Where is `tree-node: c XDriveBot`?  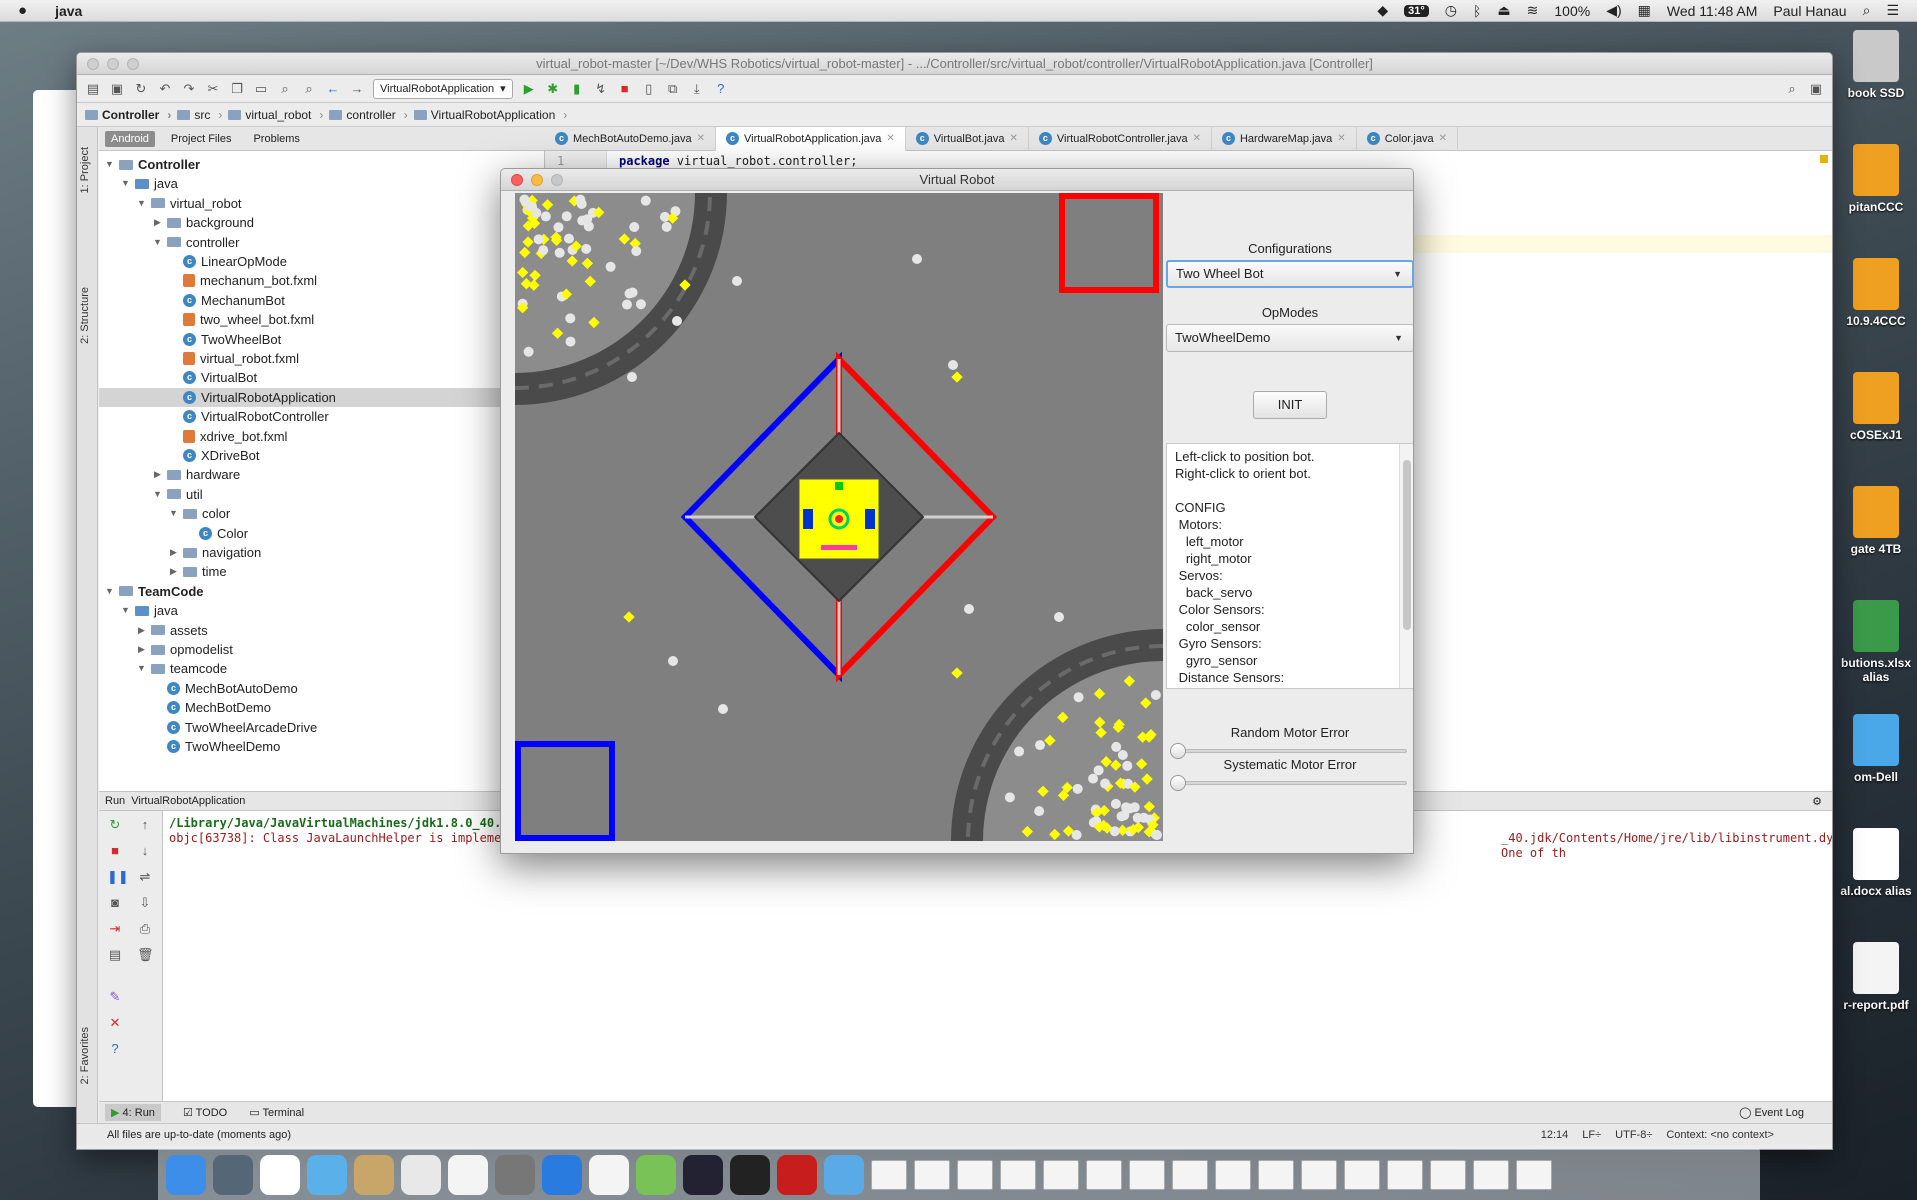 tree-node: c XDriveBot is located at coordinates (179, 455).